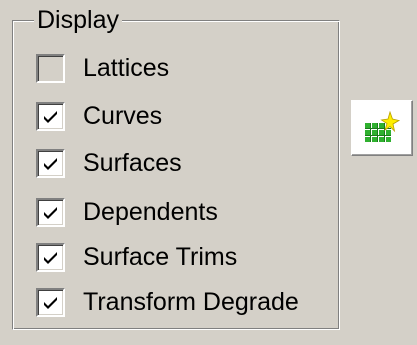 Image resolution: width=417 pixels, height=345 pixels. Describe the element at coordinates (78, 20) in the screenshot. I see `display-group-title: Display` at that location.